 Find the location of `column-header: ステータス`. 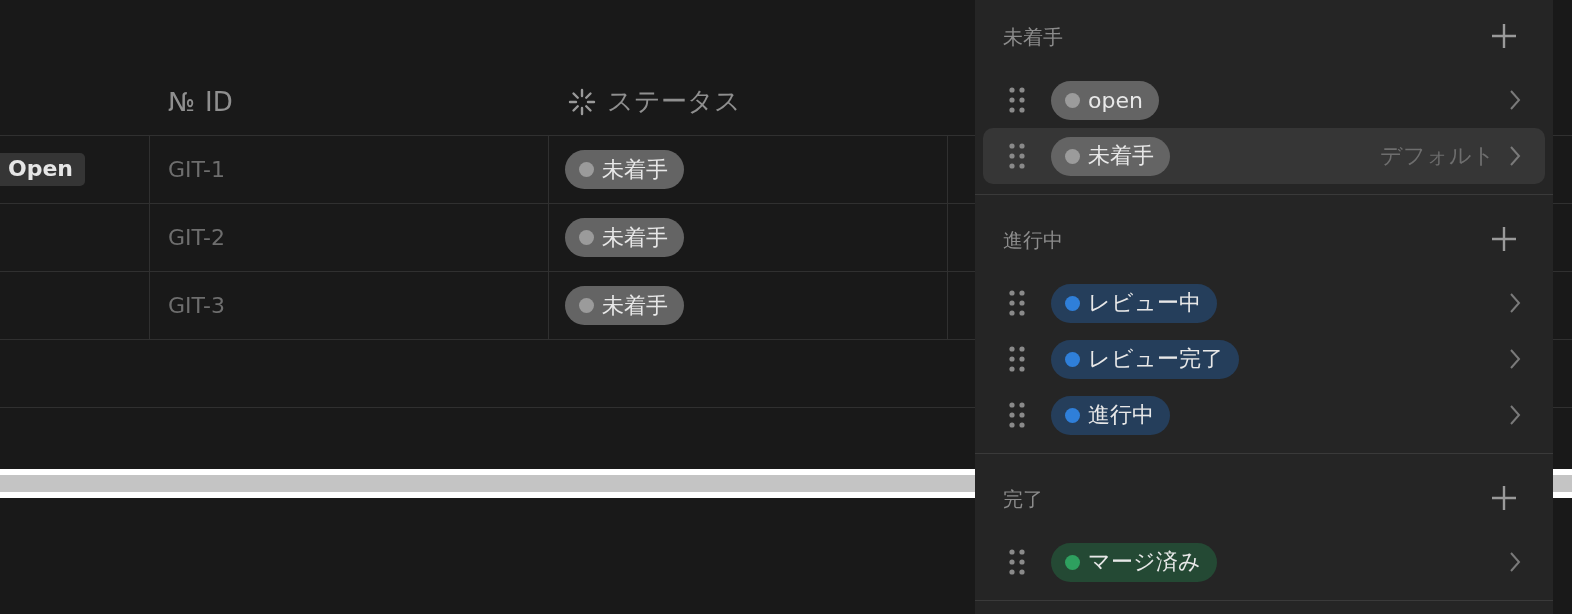

column-header: ステータス is located at coordinates (674, 101).